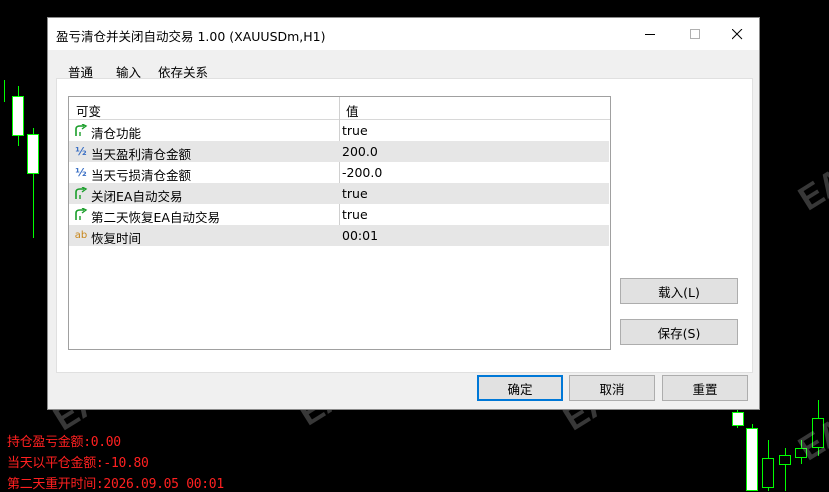 This screenshot has height=492, width=829. I want to click on param-row: ½ 当天亏损清仓金额 -200.0, so click(339, 172).